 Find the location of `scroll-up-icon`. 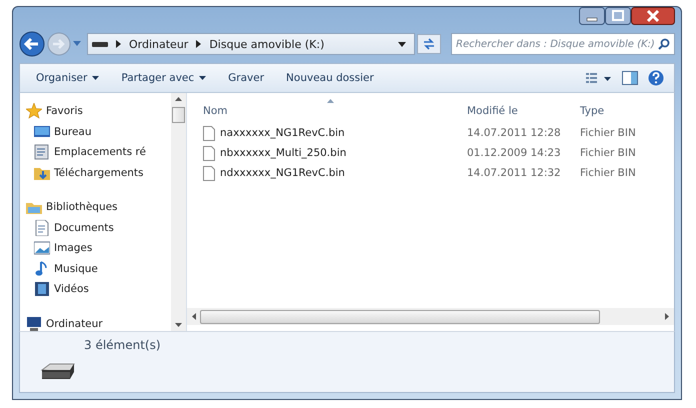

scroll-up-icon is located at coordinates (178, 99).